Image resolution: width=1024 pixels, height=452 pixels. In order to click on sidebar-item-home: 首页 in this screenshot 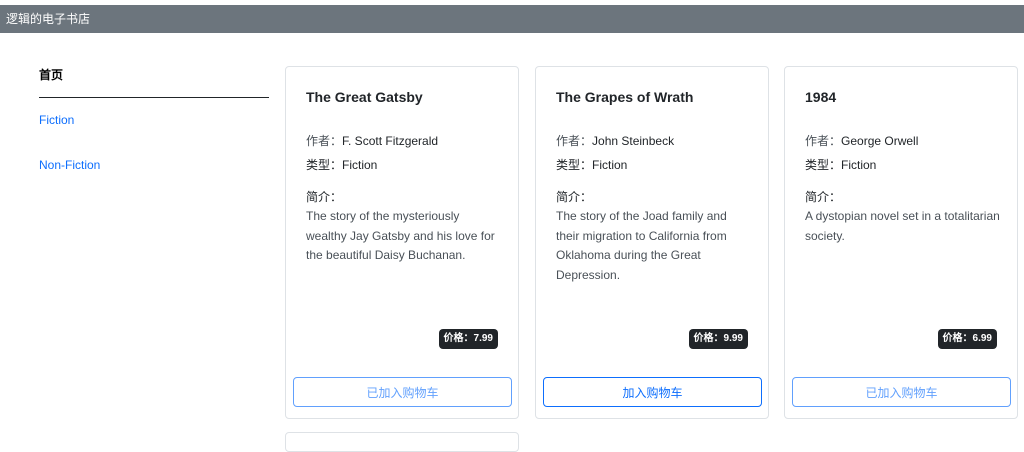, I will do `click(154, 82)`.